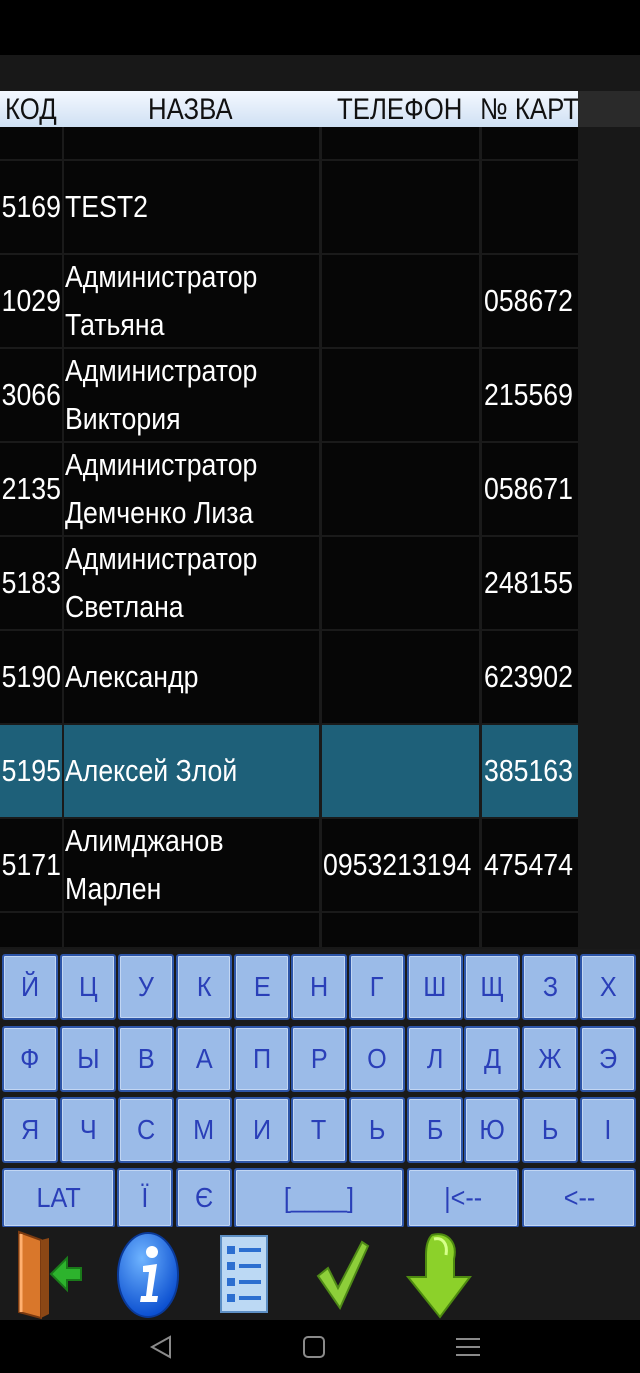  Describe the element at coordinates (31, 583) in the screenshot. I see `cell-code: 5183` at that location.